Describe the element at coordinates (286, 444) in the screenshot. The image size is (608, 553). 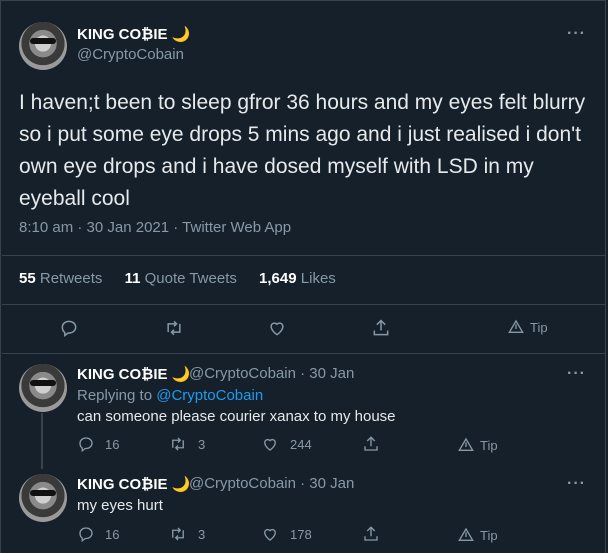
I see `like-button: 244` at that location.